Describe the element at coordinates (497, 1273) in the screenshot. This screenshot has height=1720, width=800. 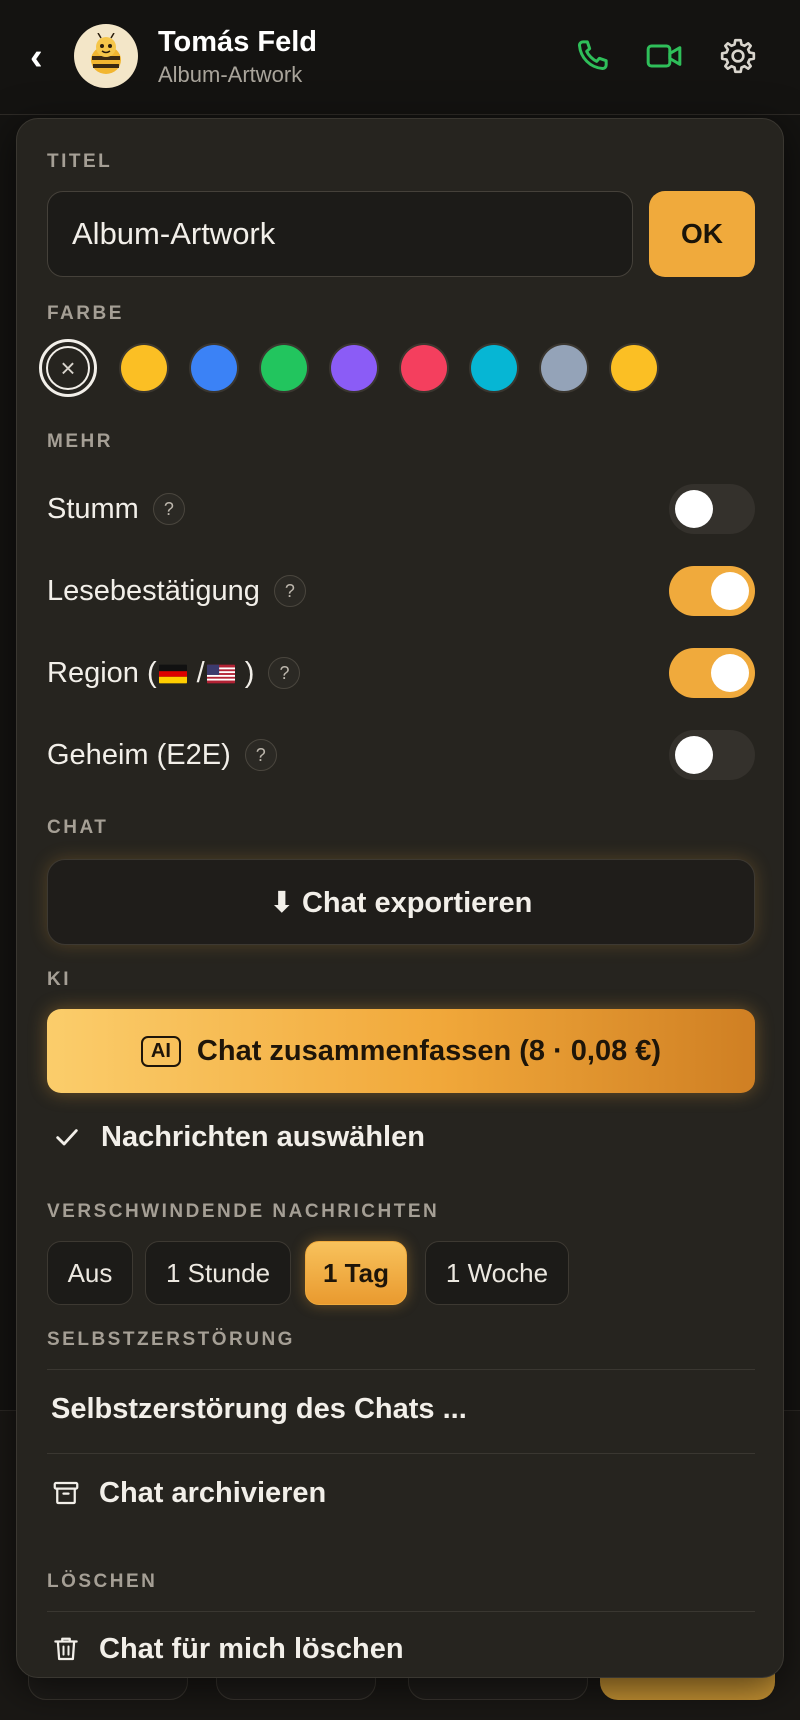
I see `disappearing-option-1w: 1 Woche` at that location.